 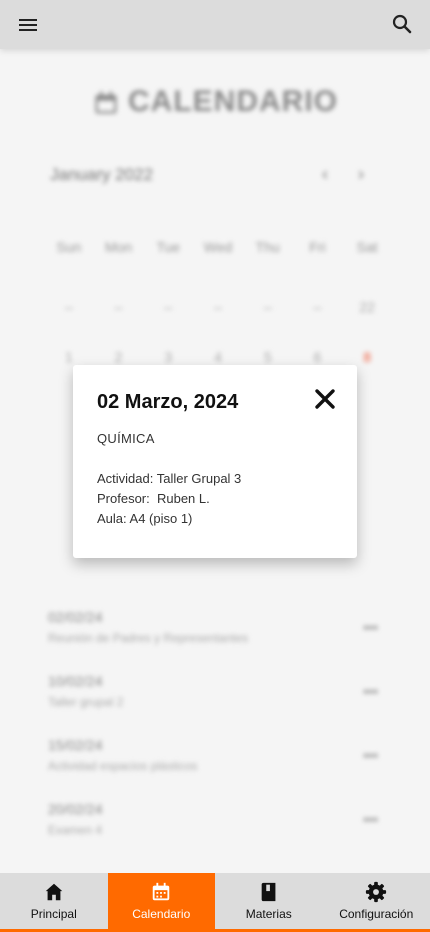 What do you see at coordinates (168, 357) in the screenshot?
I see `calendar-day: 3` at bounding box center [168, 357].